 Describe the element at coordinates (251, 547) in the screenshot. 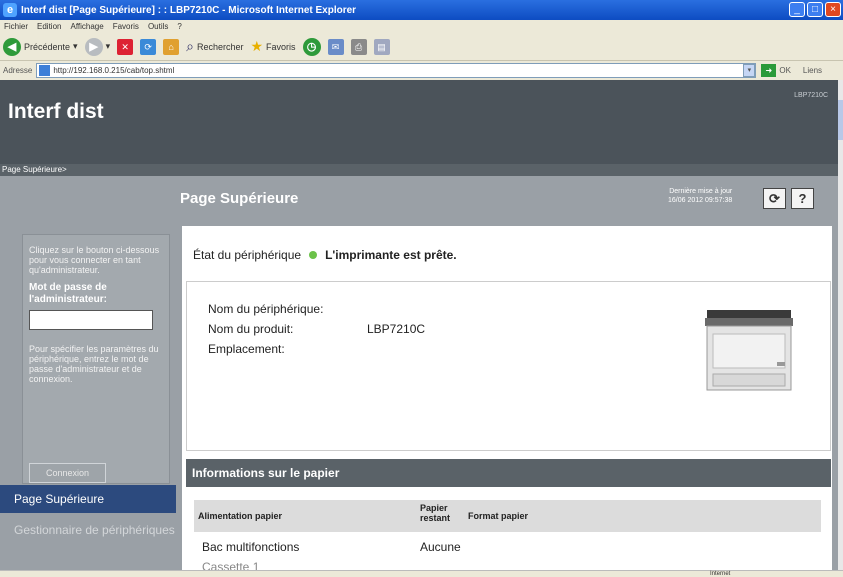

I see `paper-source-cell: Bac multifonctions` at that location.